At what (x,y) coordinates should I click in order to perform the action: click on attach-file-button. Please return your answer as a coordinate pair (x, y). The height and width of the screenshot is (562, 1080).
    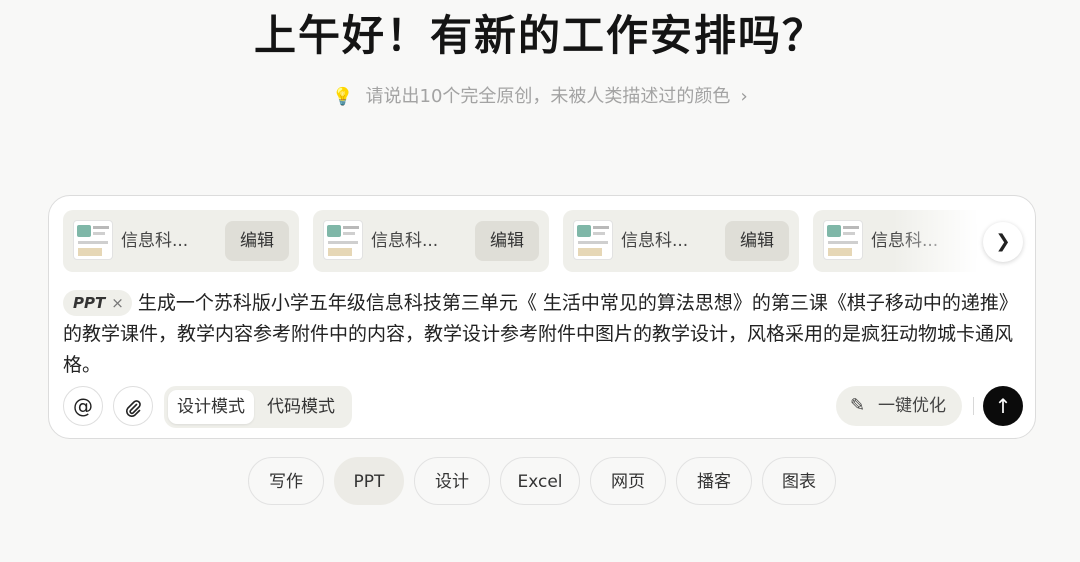
    Looking at the image, I should click on (133, 406).